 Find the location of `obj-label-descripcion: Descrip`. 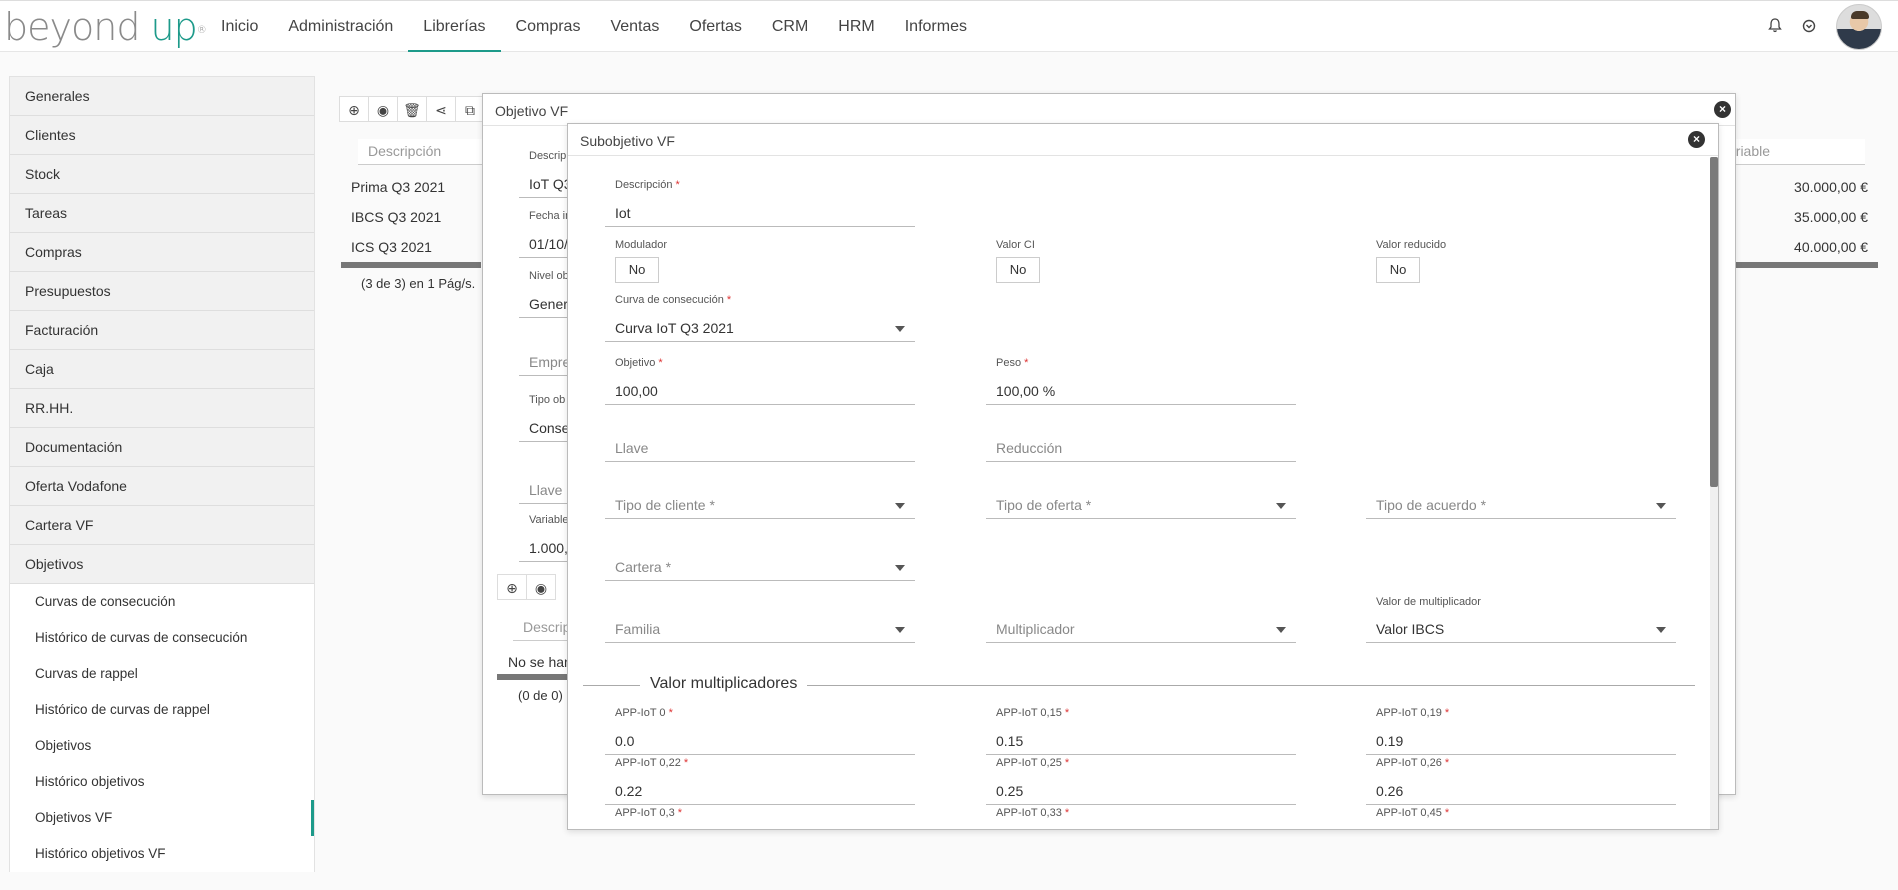

obj-label-descripcion: Descrip is located at coordinates (548, 156).